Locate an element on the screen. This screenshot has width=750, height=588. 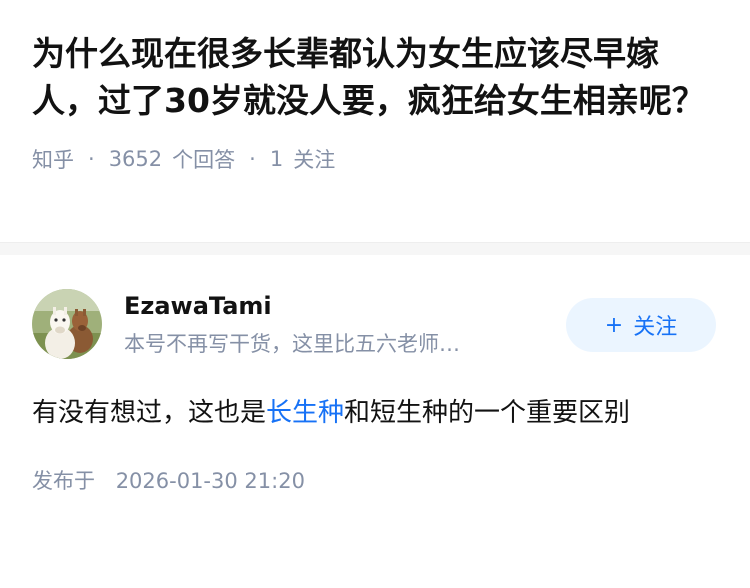
answer-count: 3652 is located at coordinates (135, 159).